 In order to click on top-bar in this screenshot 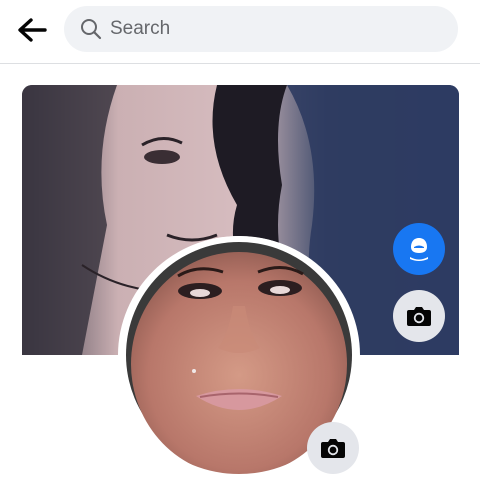, I will do `click(240, 31)`.